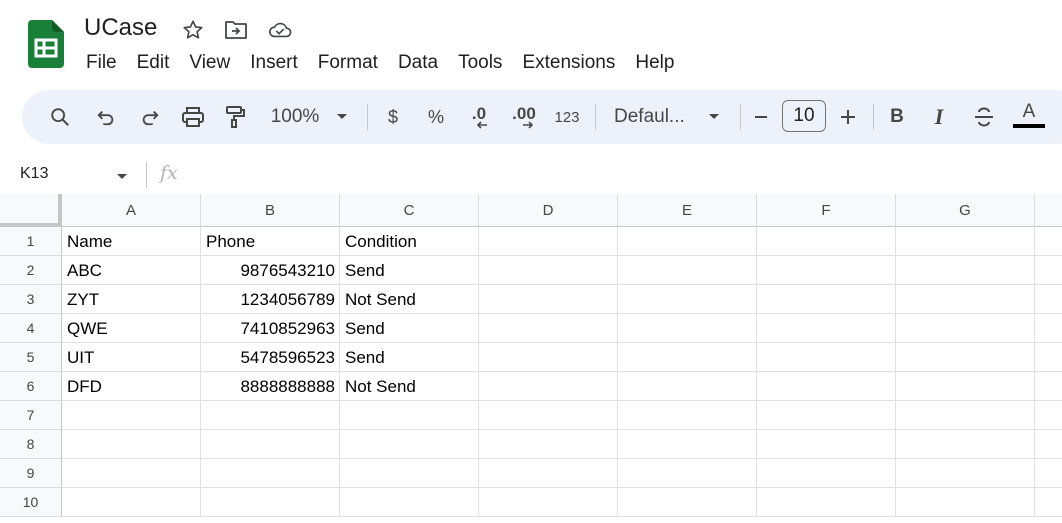 Image resolution: width=1062 pixels, height=523 pixels. I want to click on cell-c3: Not Send, so click(409, 299).